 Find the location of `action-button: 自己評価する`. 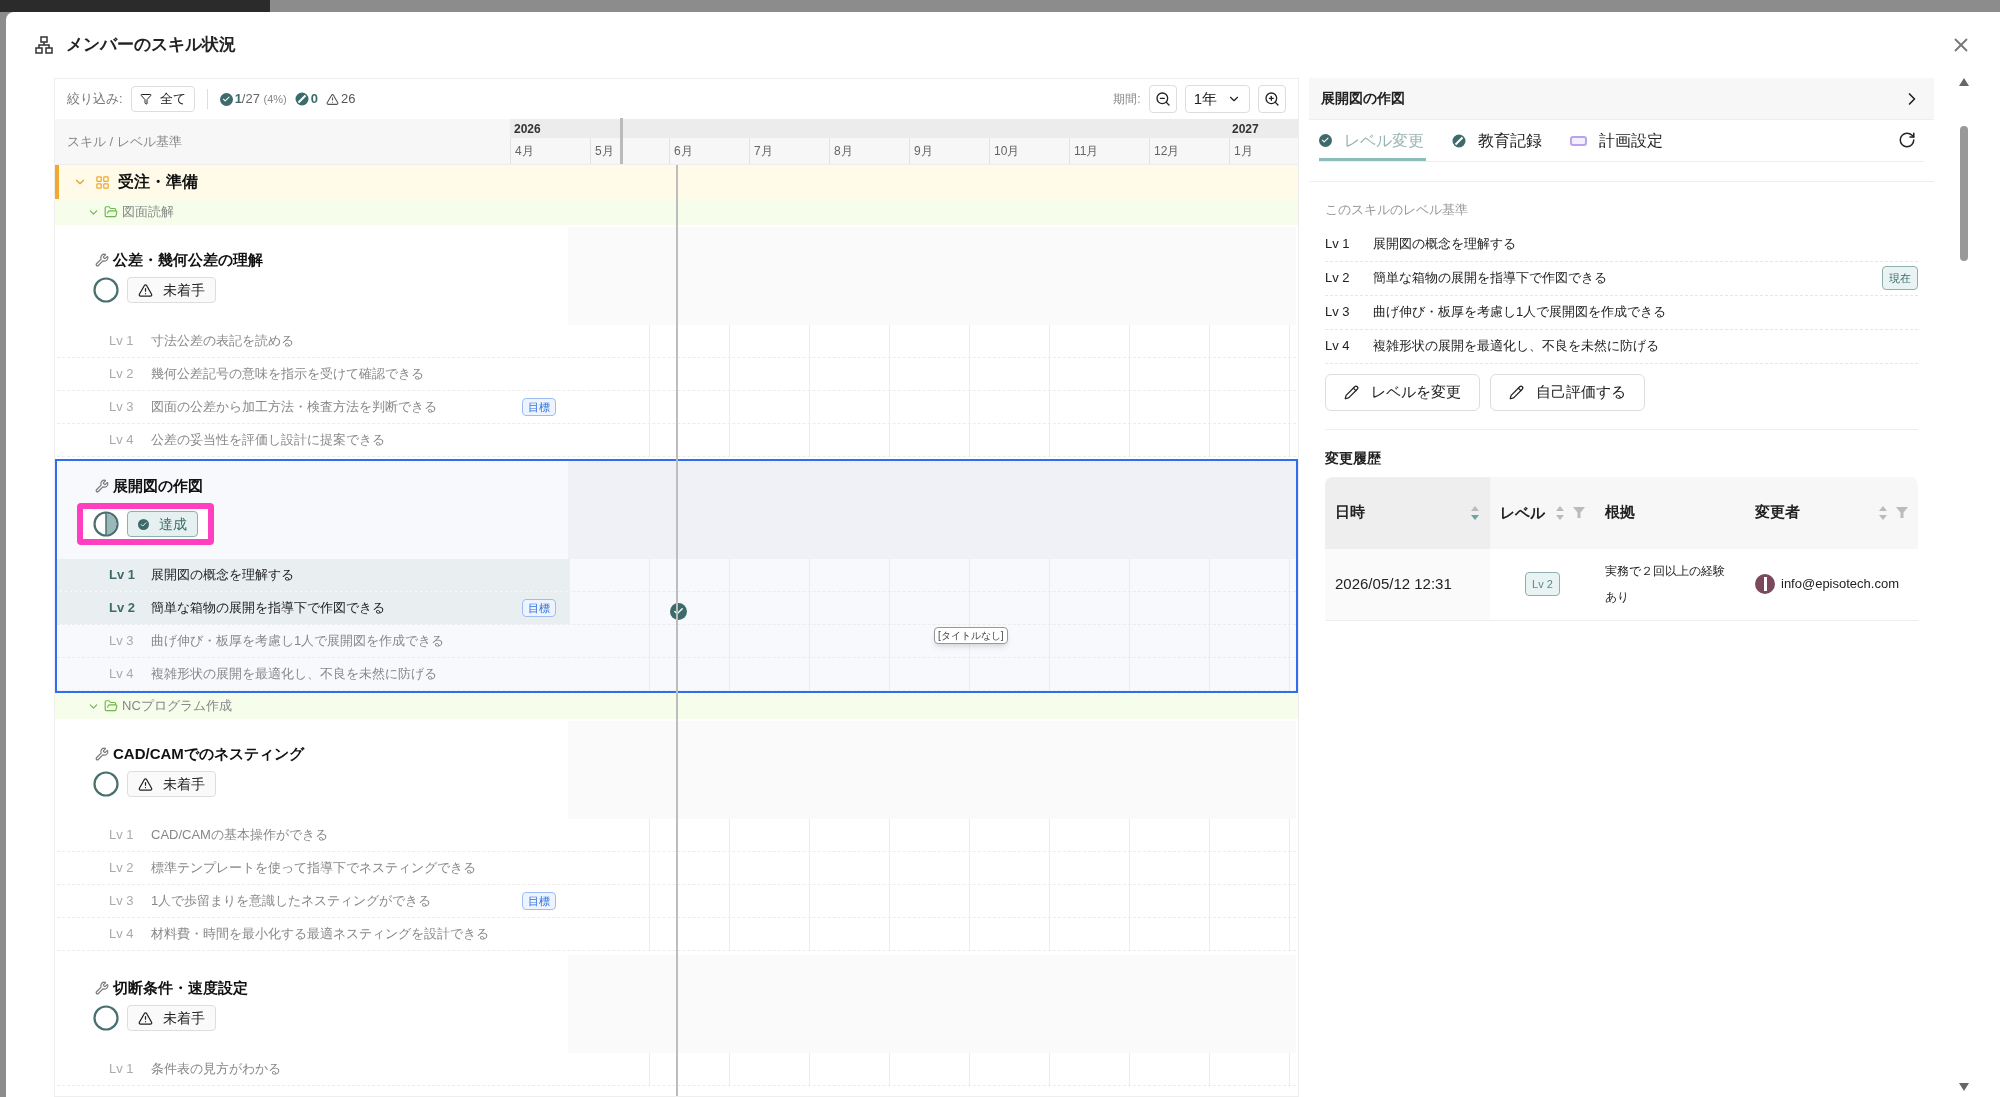

action-button: 自己評価する is located at coordinates (1567, 392).